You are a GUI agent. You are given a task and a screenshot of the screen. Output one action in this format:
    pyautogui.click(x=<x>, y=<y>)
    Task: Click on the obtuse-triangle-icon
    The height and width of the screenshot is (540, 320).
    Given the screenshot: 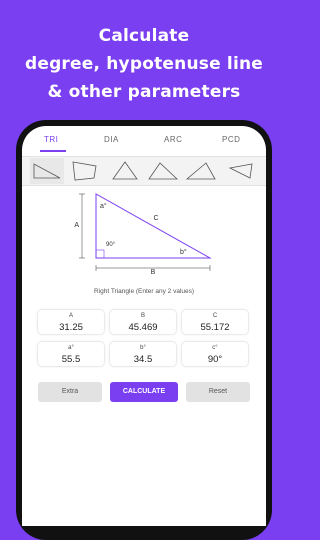 What is the action you would take?
    pyautogui.click(x=200, y=171)
    